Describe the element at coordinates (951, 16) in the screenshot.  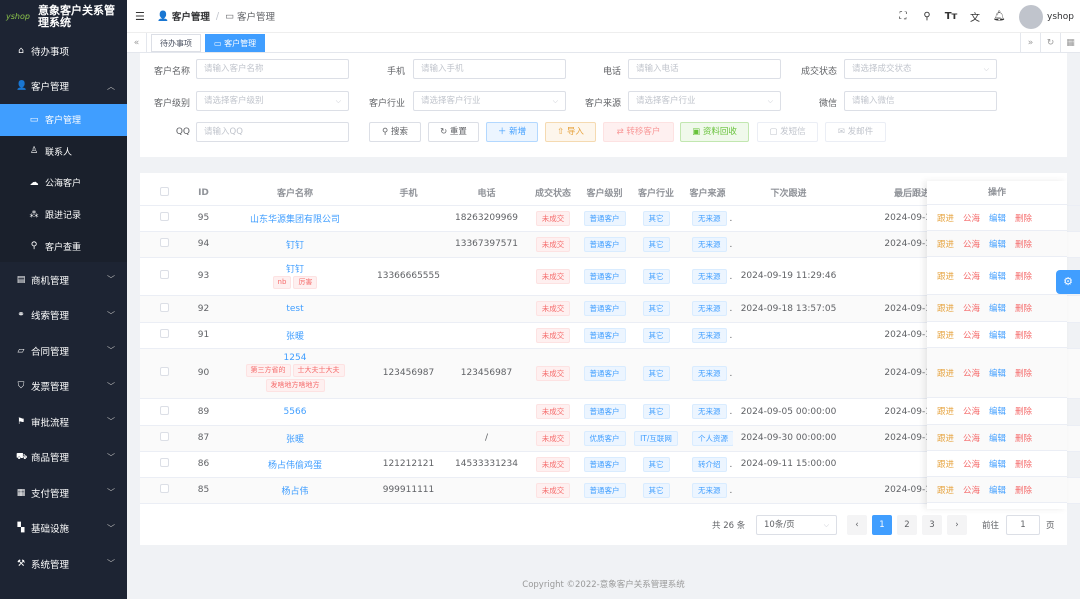
I see `font-size-icon: Tт` at that location.